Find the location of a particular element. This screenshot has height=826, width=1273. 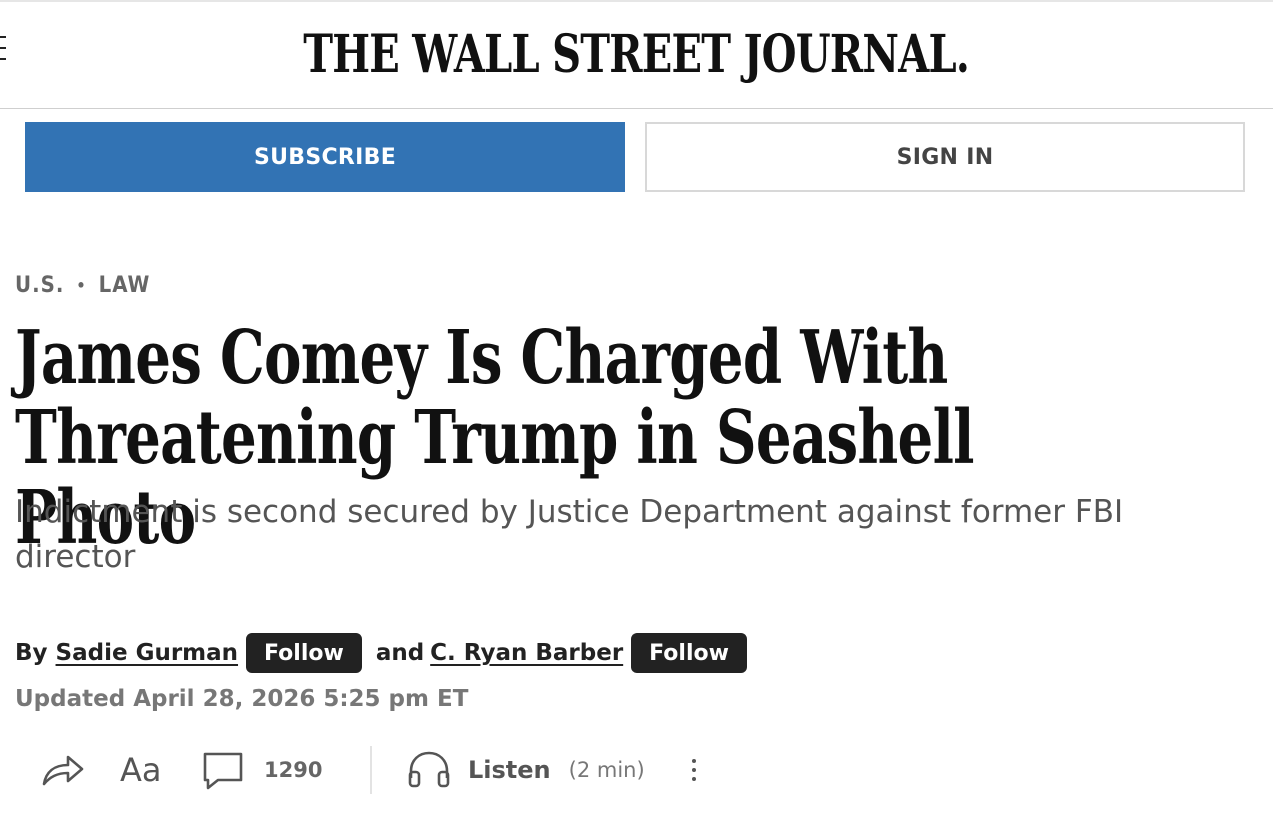

comments-button: 1290 is located at coordinates (262, 770).